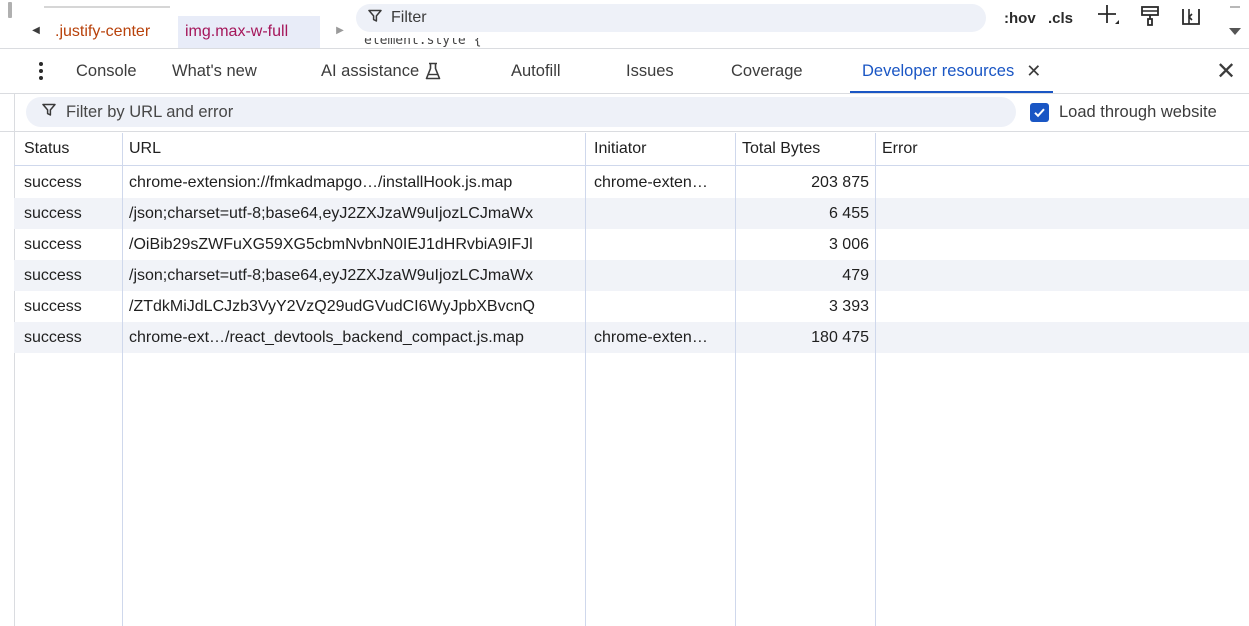  I want to click on load-through-website-toggle: Load through website, so click(1123, 112).